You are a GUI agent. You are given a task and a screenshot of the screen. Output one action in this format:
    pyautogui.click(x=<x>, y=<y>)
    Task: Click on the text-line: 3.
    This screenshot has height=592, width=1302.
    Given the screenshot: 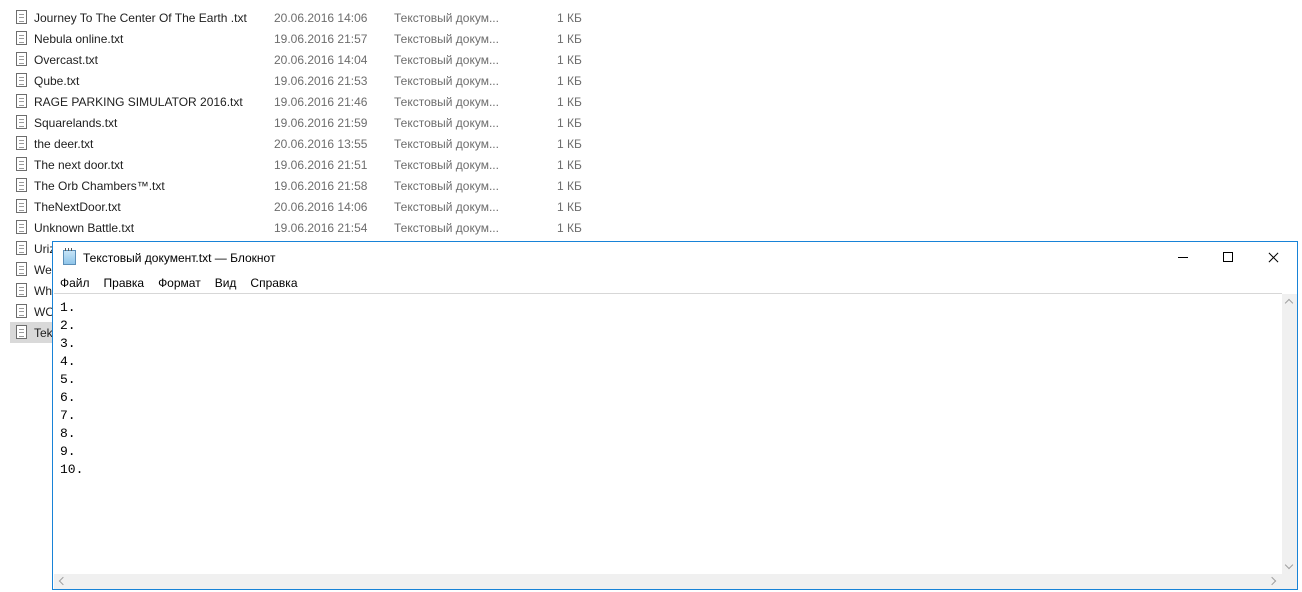 What is the action you would take?
    pyautogui.click(x=68, y=343)
    